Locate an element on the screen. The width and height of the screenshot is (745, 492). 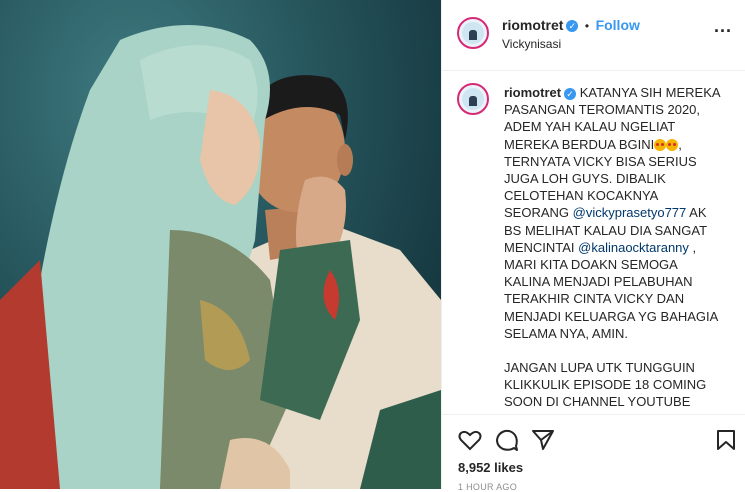
location-link: Vickynisasi is located at coordinates (531, 44).